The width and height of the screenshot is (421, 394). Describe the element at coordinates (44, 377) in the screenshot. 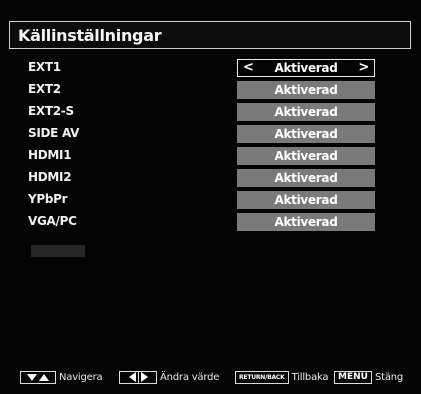

I see `arrow-up-icon` at that location.